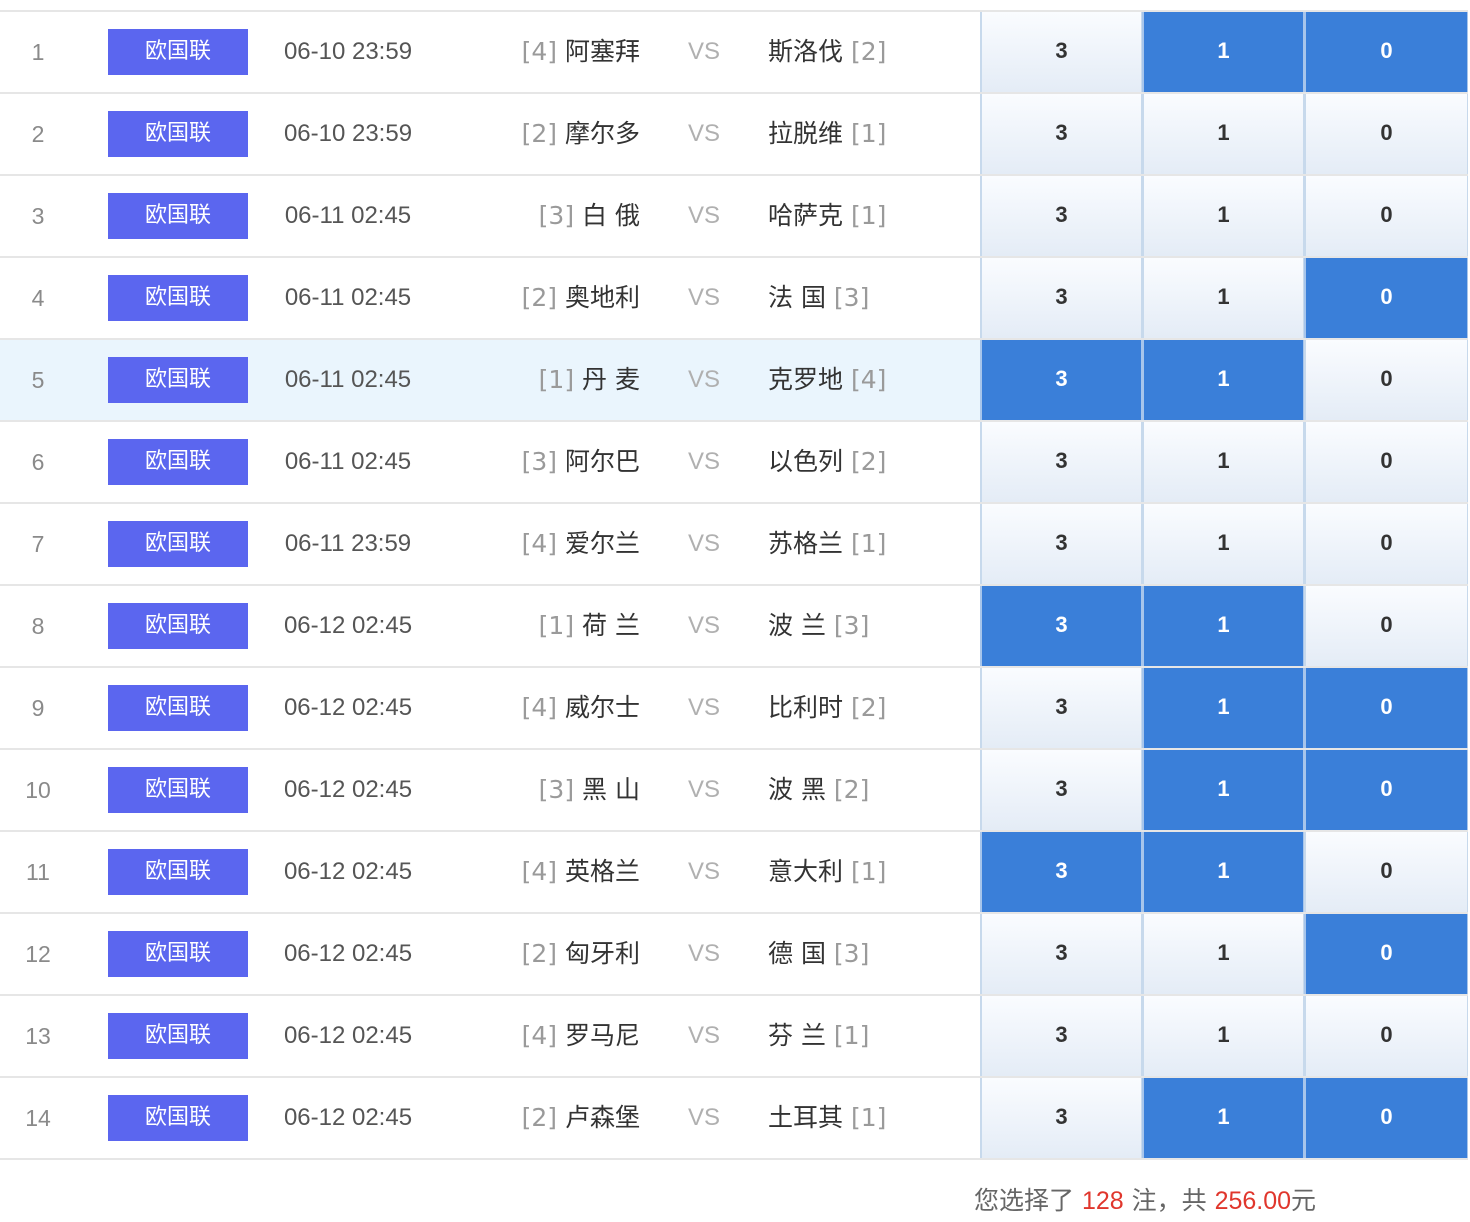  Describe the element at coordinates (734, 135) in the screenshot. I see `match-row: 2 欧国联 06-10 23:59 [2] 摩尔多 VS 拉脱维 [1] 3 1 0` at that location.